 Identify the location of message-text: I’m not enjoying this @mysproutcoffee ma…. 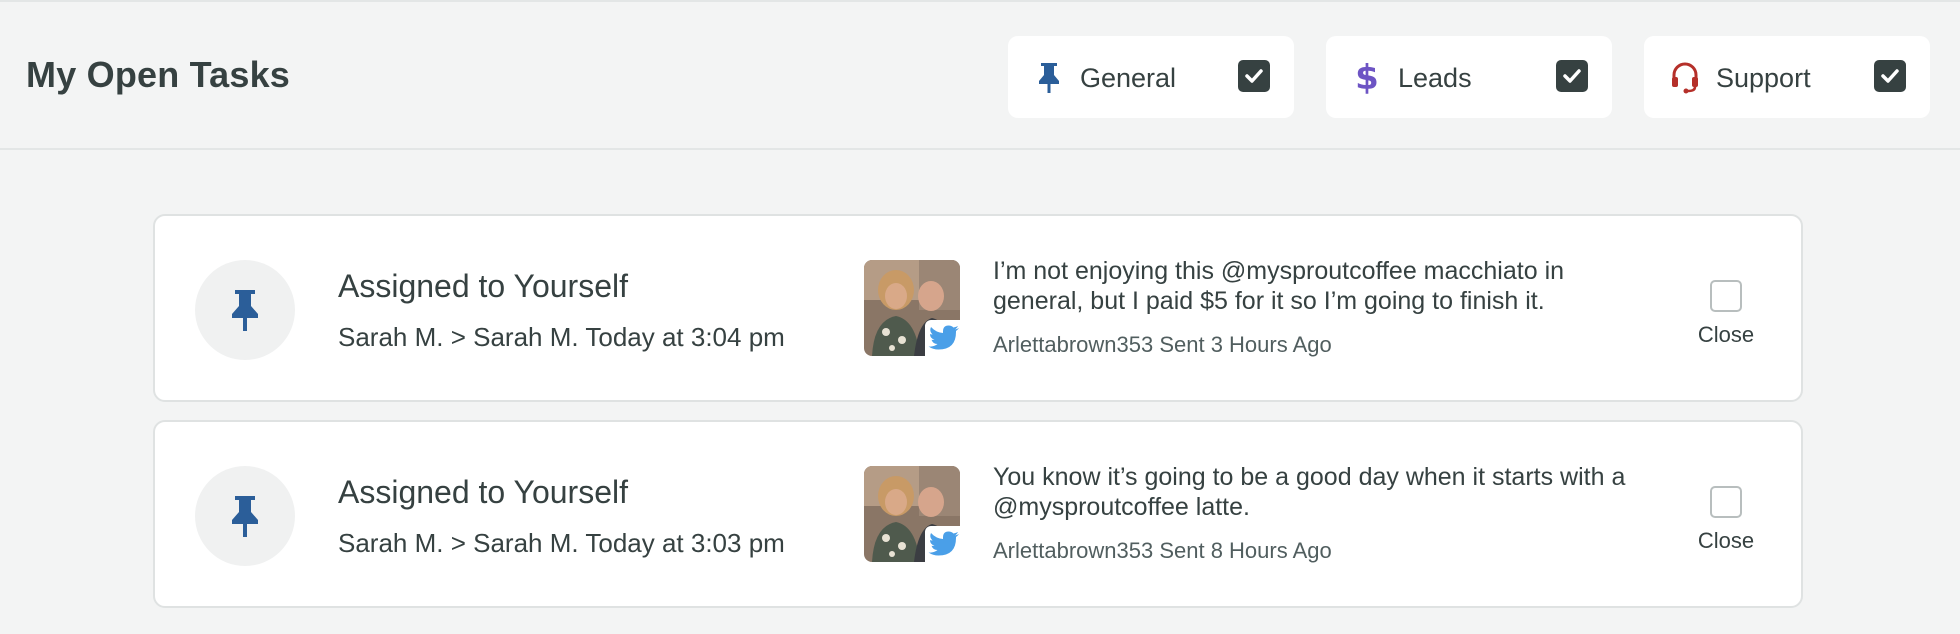
(1279, 286).